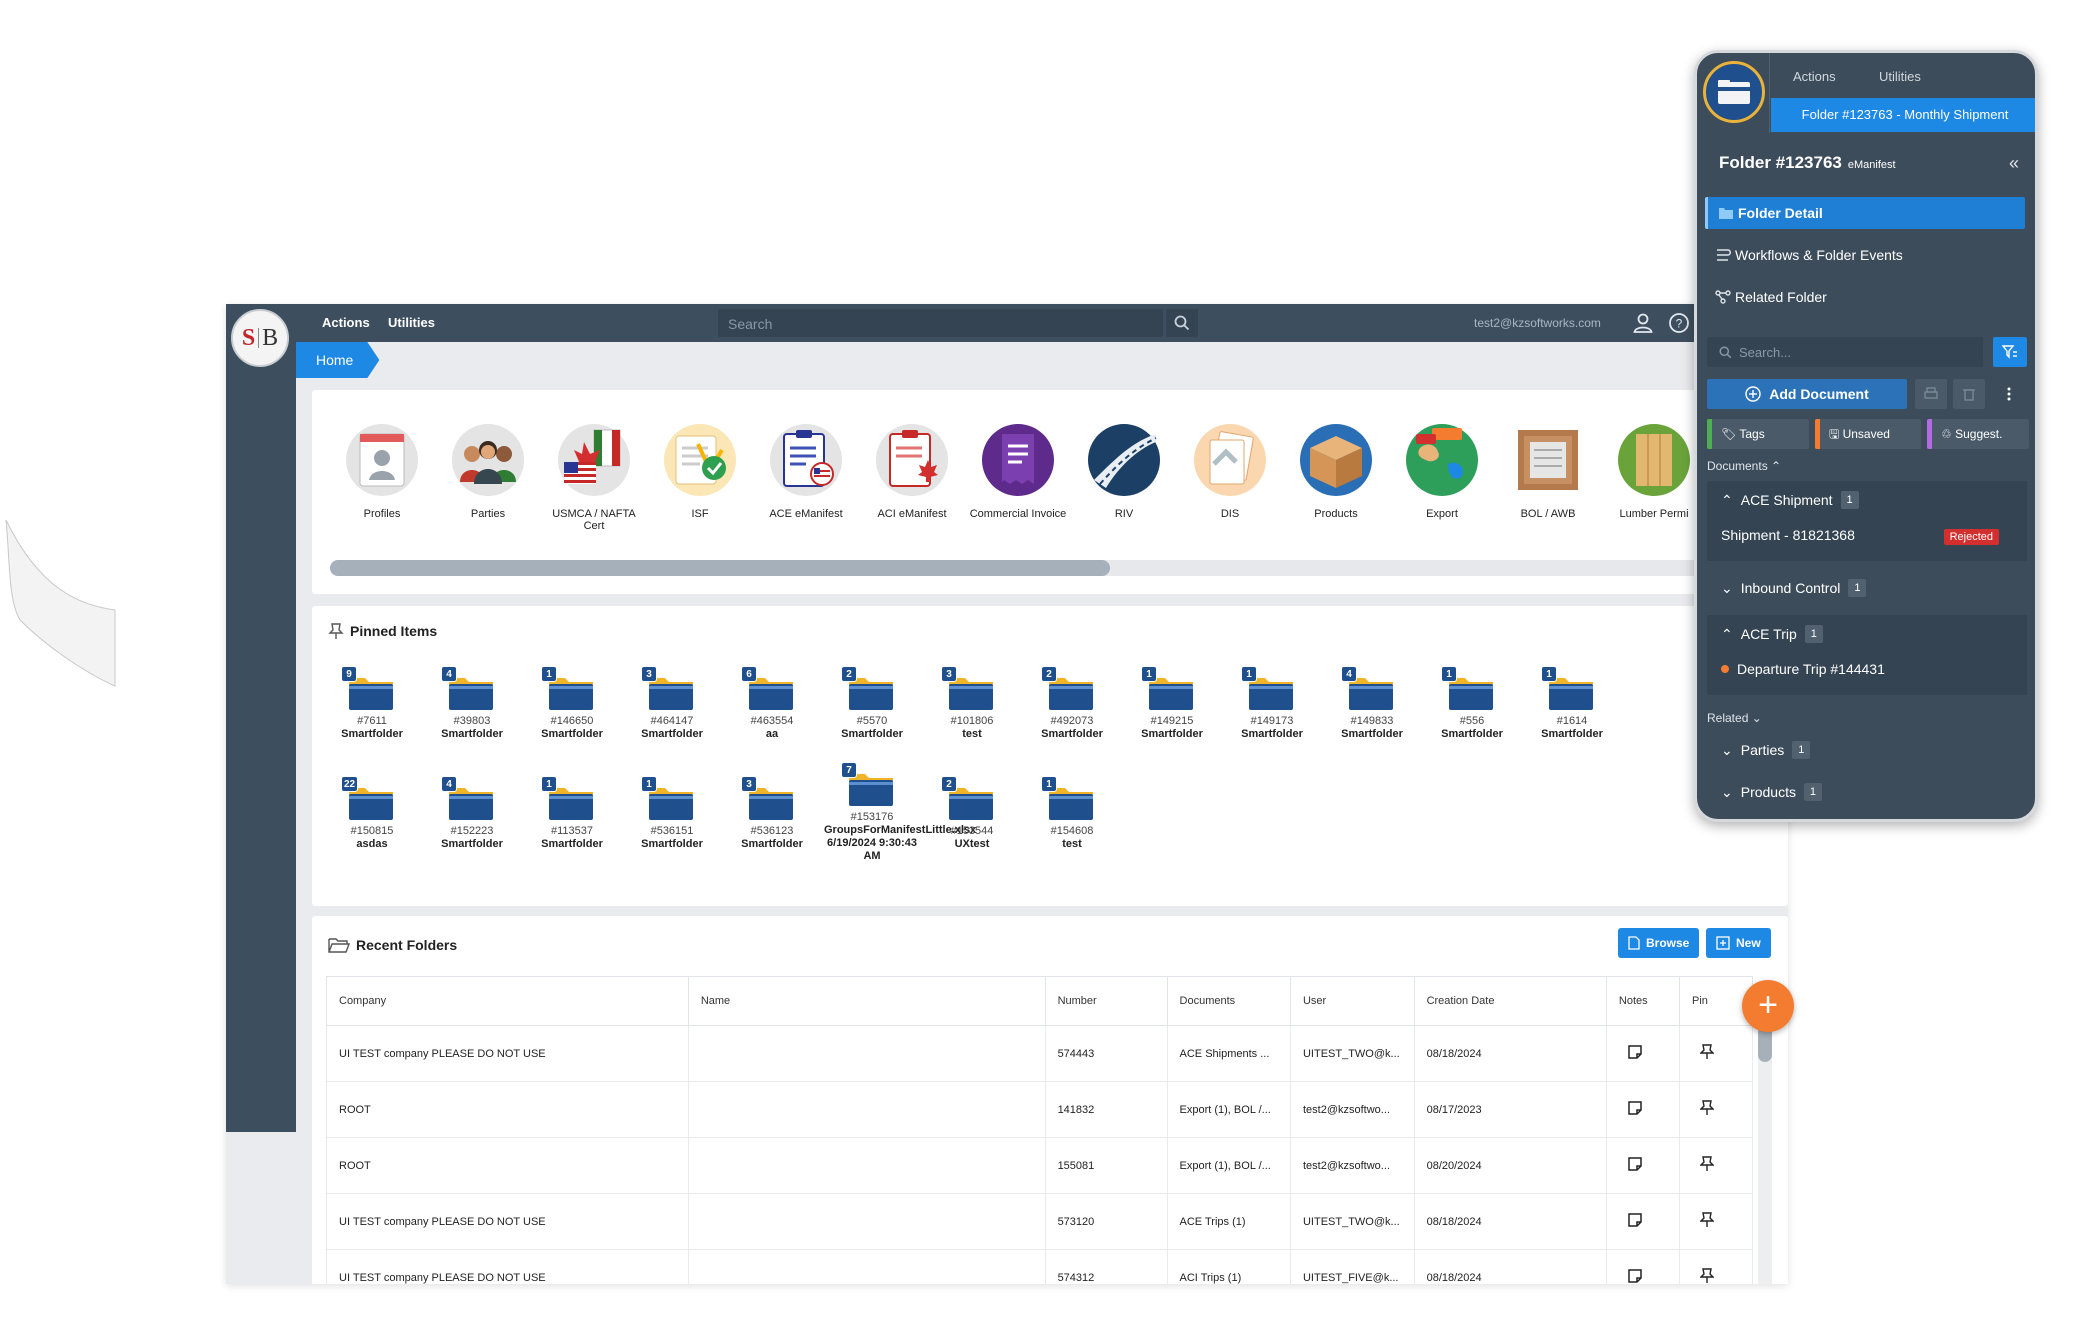  I want to click on module-dis: DIS, so click(1230, 470).